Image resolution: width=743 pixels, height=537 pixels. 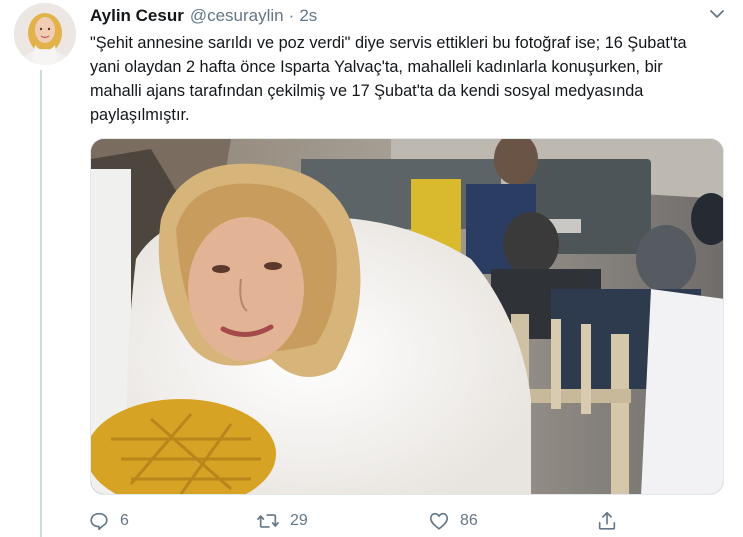 What do you see at coordinates (396, 16) in the screenshot?
I see `tweet-header: Aylin Cesur @cesuraylin · 2s` at bounding box center [396, 16].